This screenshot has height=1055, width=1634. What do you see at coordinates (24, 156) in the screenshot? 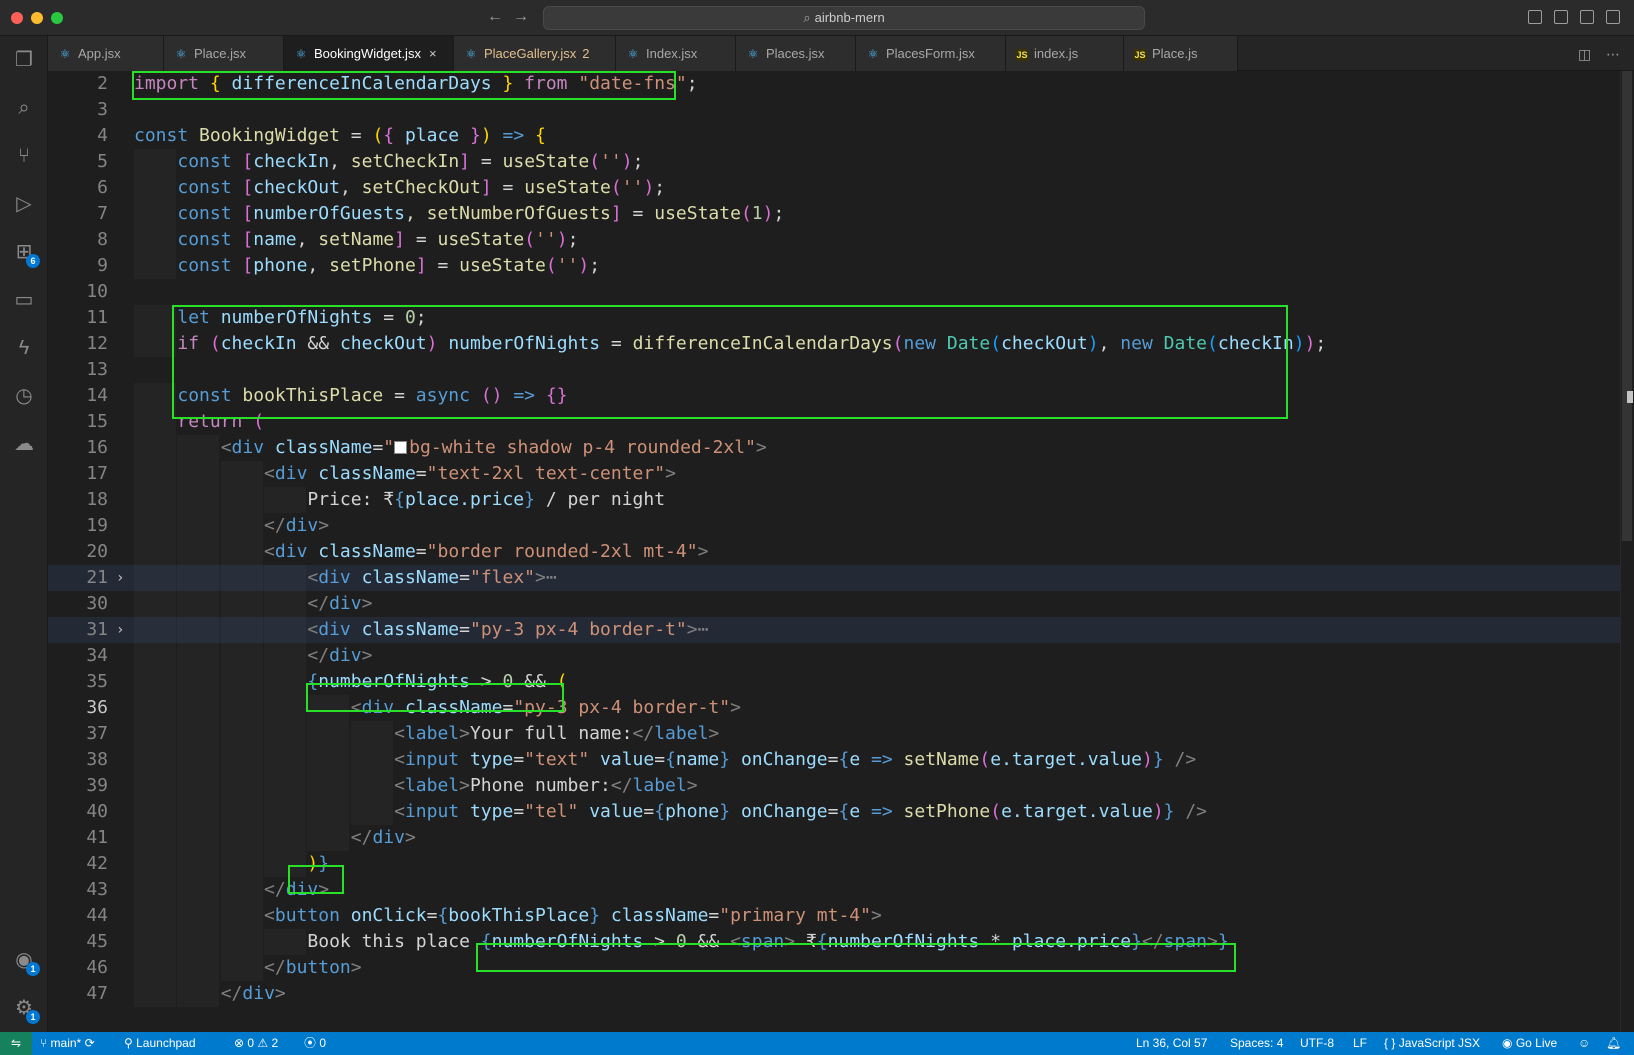
I see `source-control-icon: ⑂` at bounding box center [24, 156].